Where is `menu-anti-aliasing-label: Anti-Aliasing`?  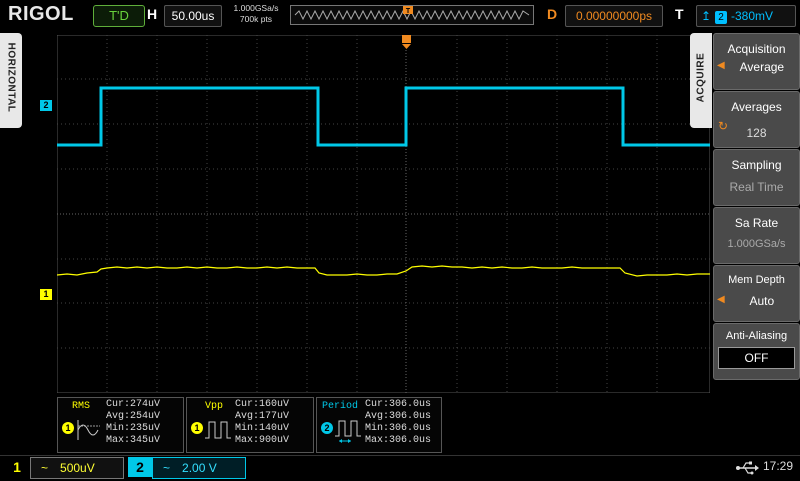 menu-anti-aliasing-label: Anti-Aliasing is located at coordinates (756, 336).